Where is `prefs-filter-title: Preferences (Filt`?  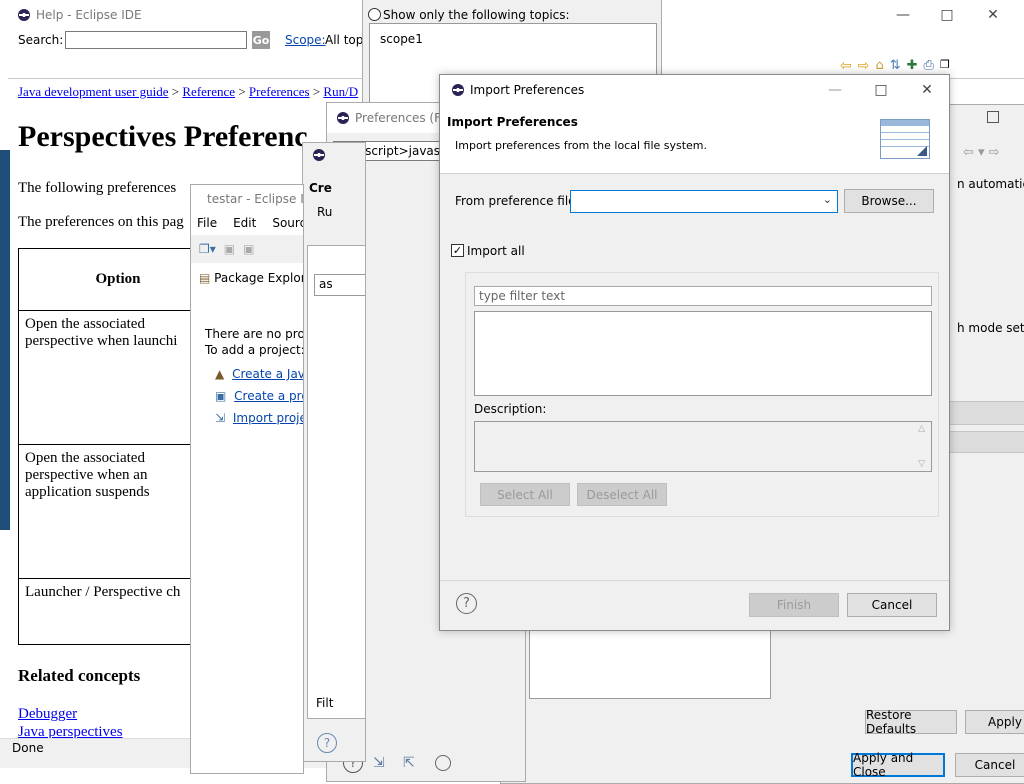 prefs-filter-title: Preferences (Filt is located at coordinates (403, 118).